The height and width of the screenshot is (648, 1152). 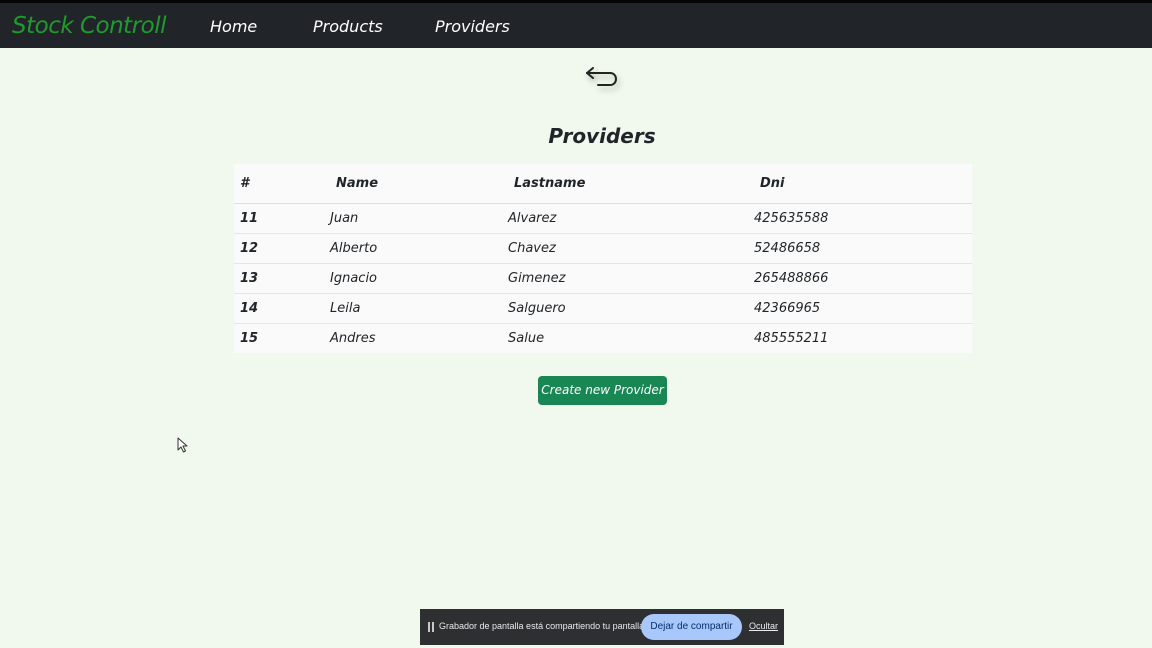 What do you see at coordinates (183, 445) in the screenshot?
I see `mouse-cursor-icon` at bounding box center [183, 445].